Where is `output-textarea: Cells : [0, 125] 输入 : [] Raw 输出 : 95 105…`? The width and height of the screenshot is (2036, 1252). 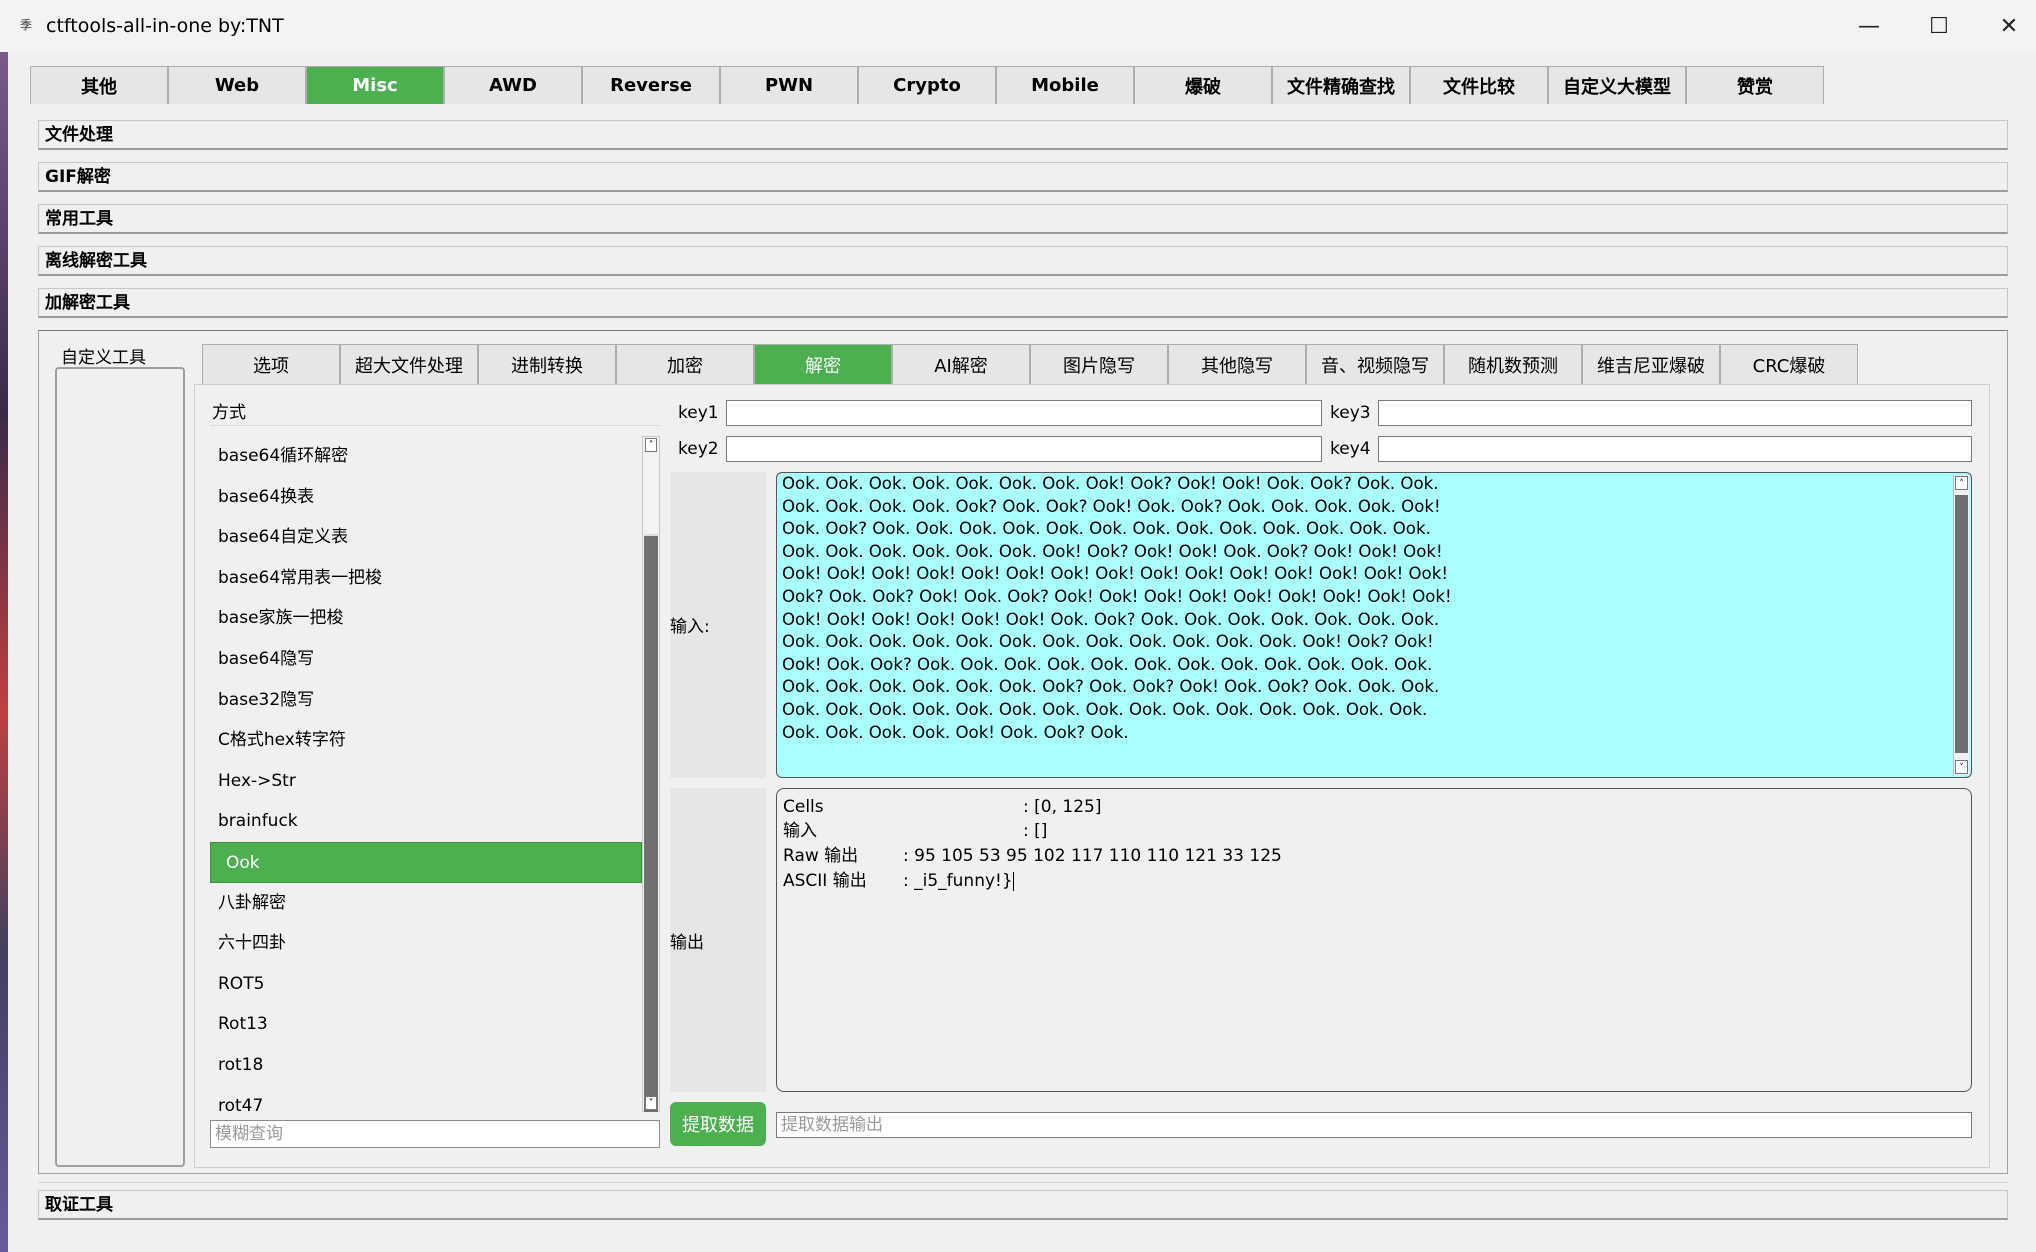
output-textarea: Cells : [0, 125] 输入 : [] Raw 输出 : 95 105… is located at coordinates (1374, 940).